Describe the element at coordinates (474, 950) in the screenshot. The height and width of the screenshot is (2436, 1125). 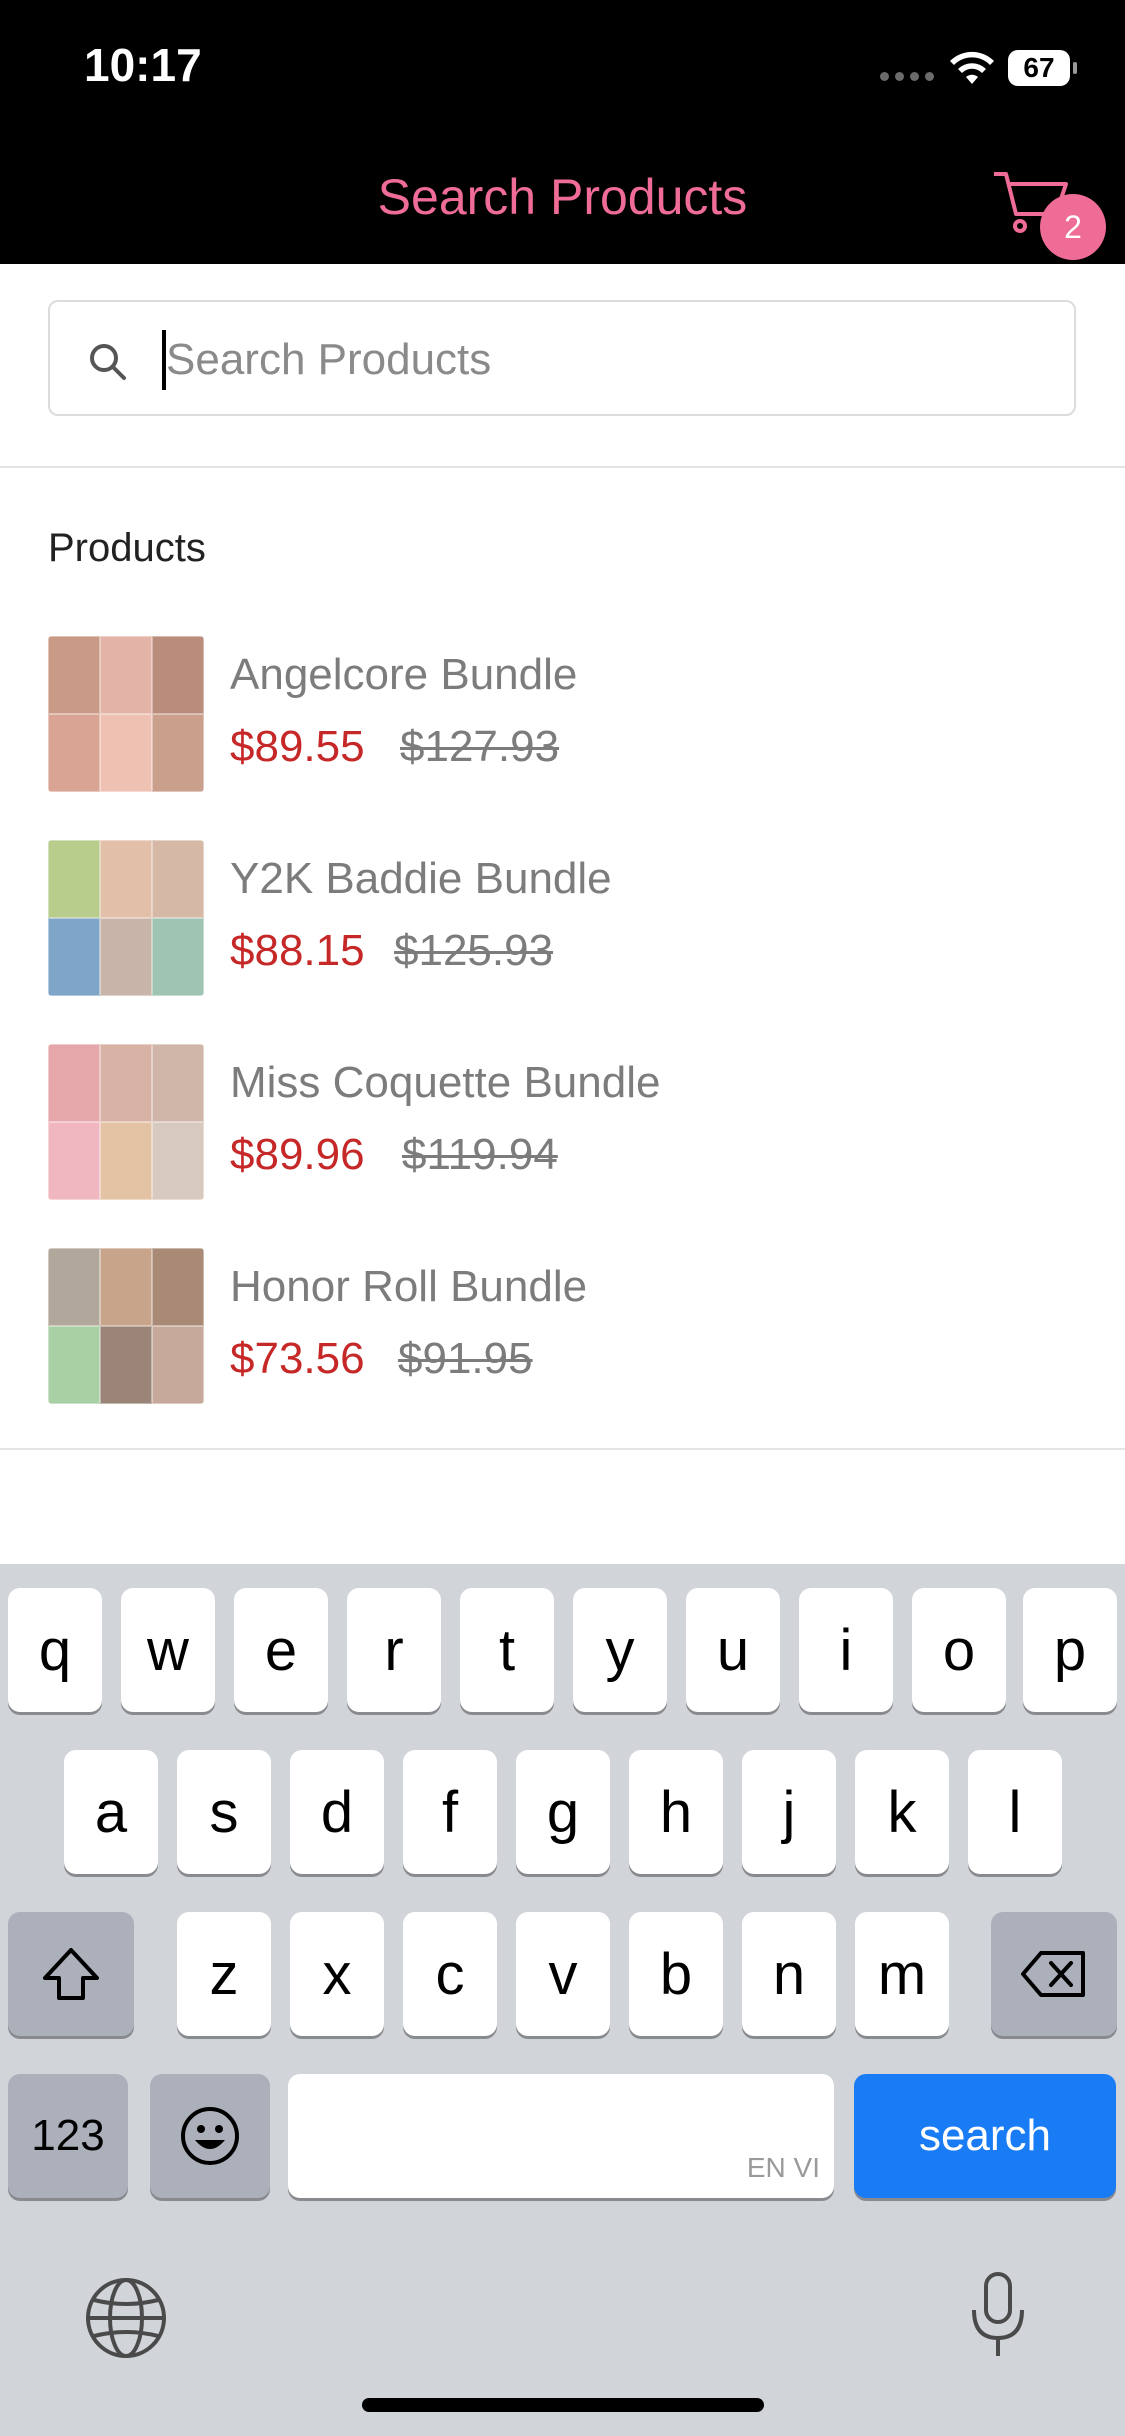
I see `product-original-price: $125.93` at that location.